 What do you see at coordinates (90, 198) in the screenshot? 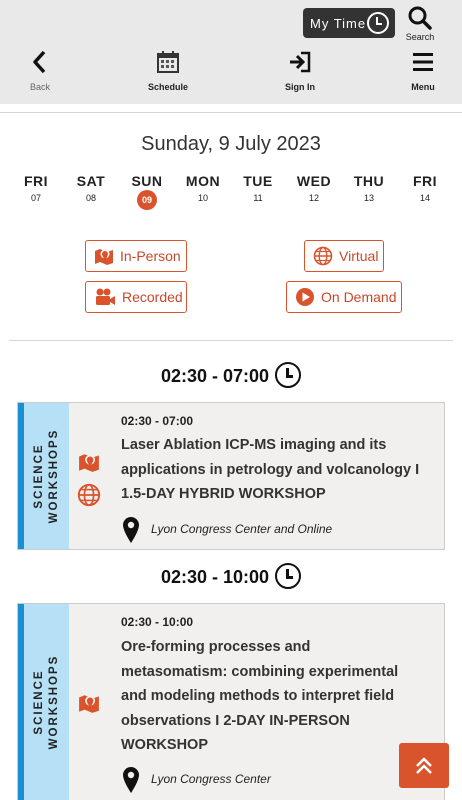
I see `day-number: 08` at bounding box center [90, 198].